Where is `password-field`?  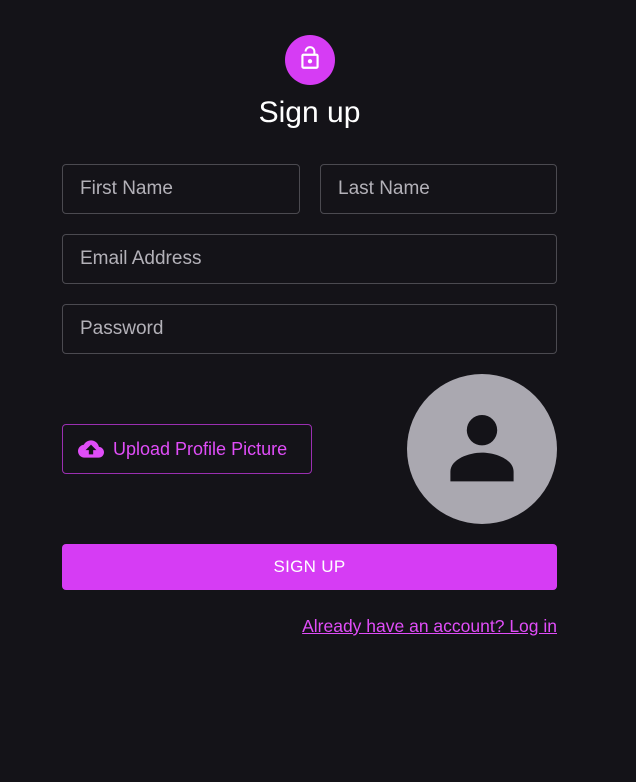
password-field is located at coordinates (309, 329).